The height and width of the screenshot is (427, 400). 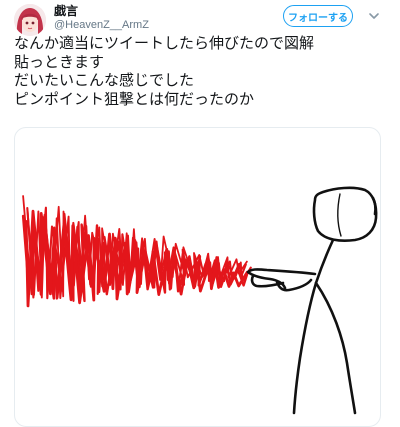 What do you see at coordinates (101, 25) in the screenshot?
I see `user-handle: @HeavenZ__ArmZ` at bounding box center [101, 25].